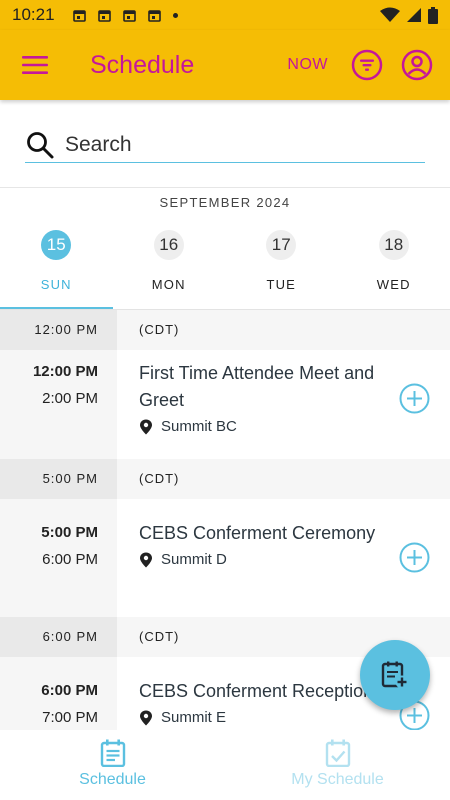 The width and height of the screenshot is (450, 800). Describe the element at coordinates (112, 753) in the screenshot. I see `schedule-list-icon` at that location.